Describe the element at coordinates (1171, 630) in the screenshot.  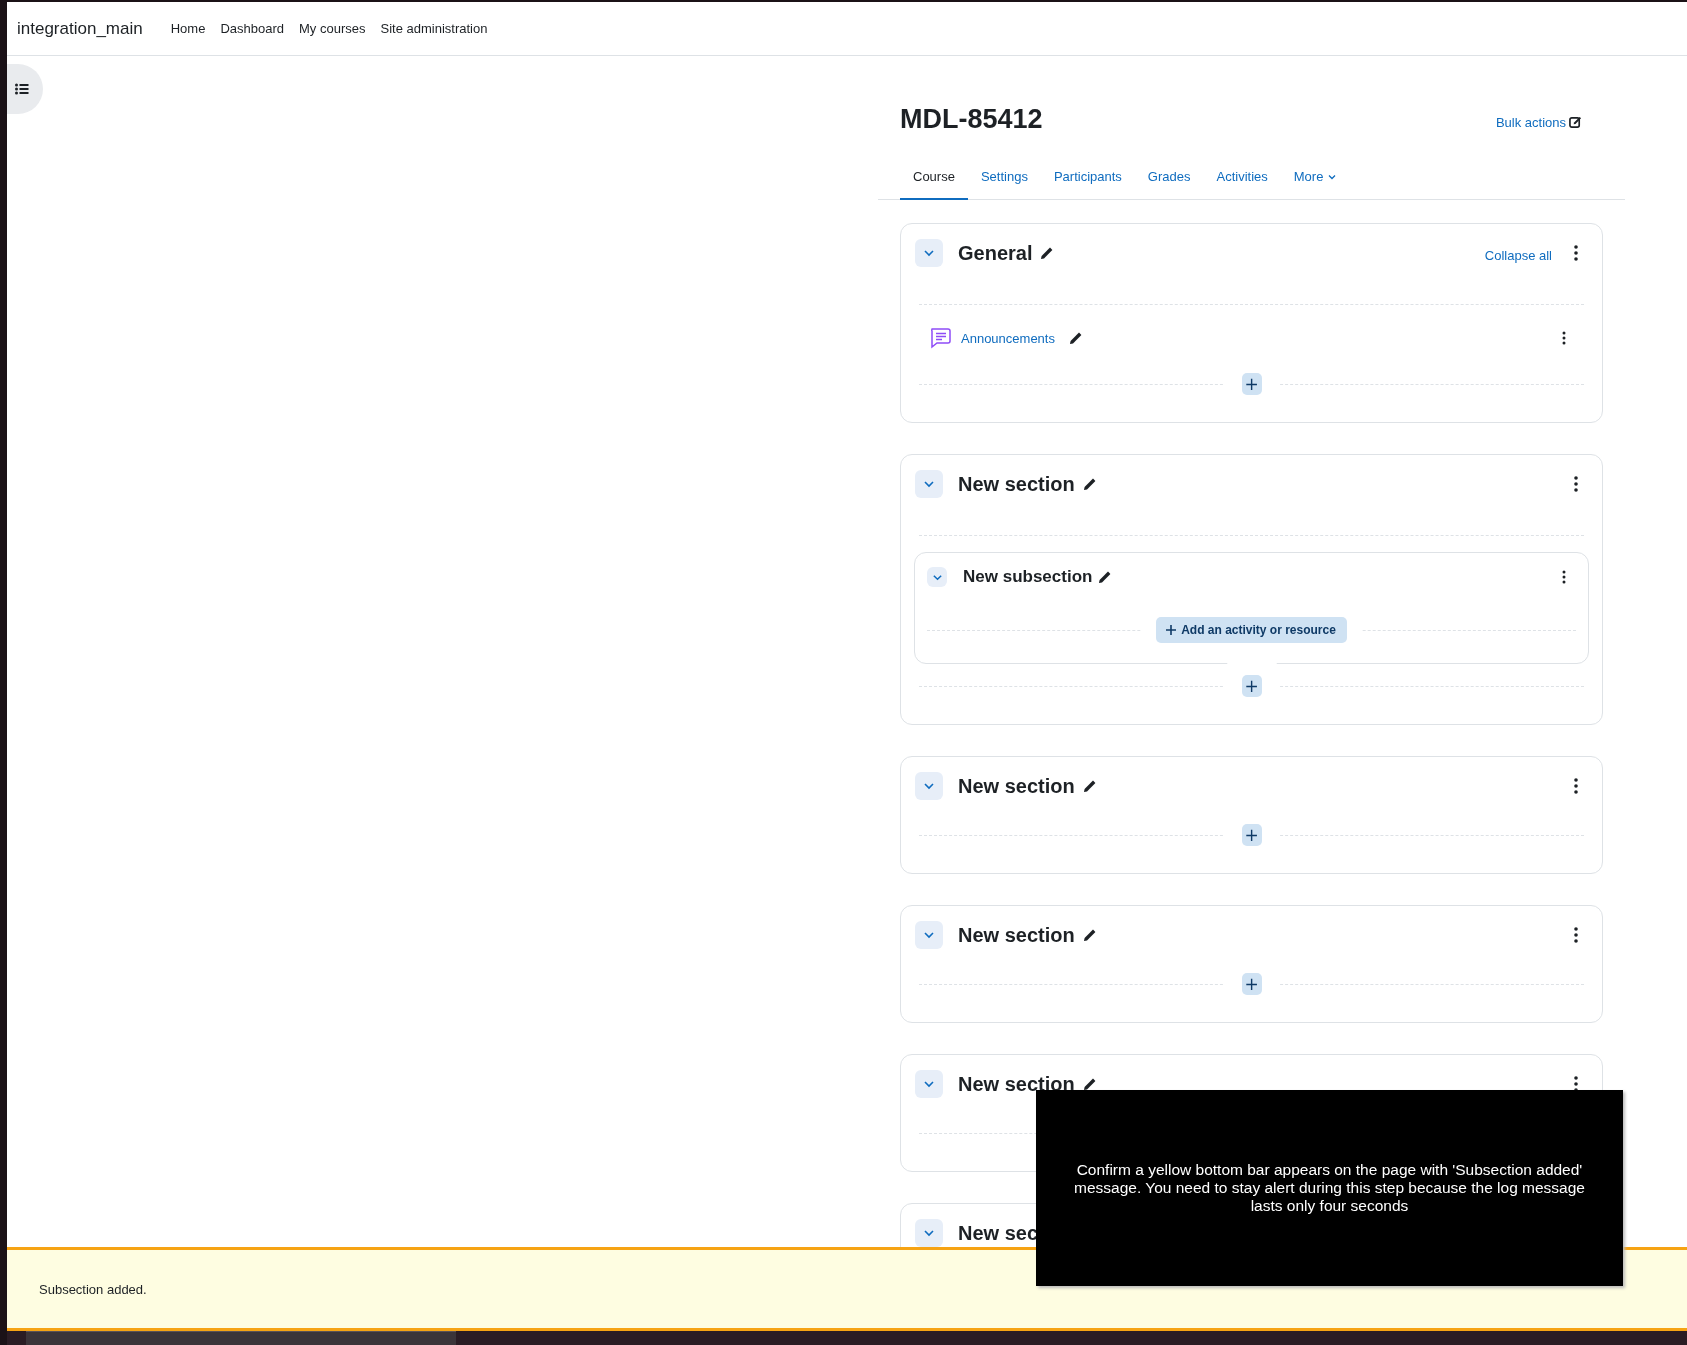
I see `plus-icon` at that location.